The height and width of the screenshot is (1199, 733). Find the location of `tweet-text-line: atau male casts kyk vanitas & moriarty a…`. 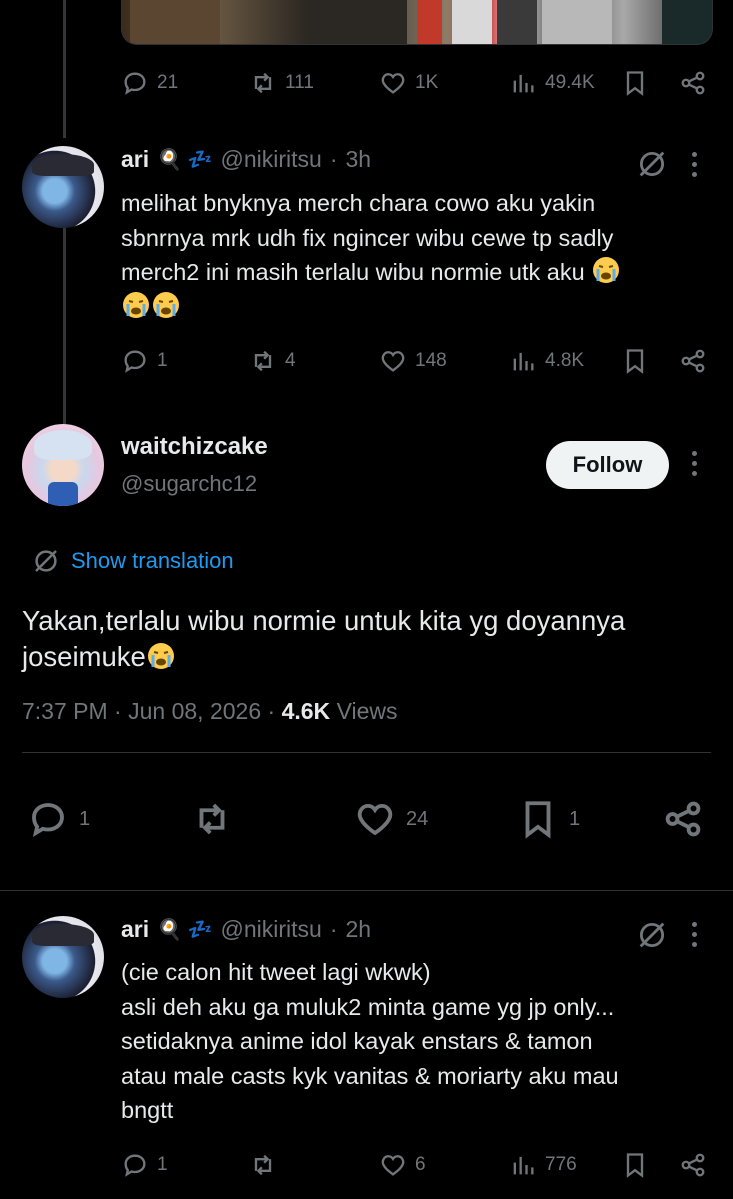

tweet-text-line: atau male casts kyk vanitas & moriarty a… is located at coordinates (370, 1075).